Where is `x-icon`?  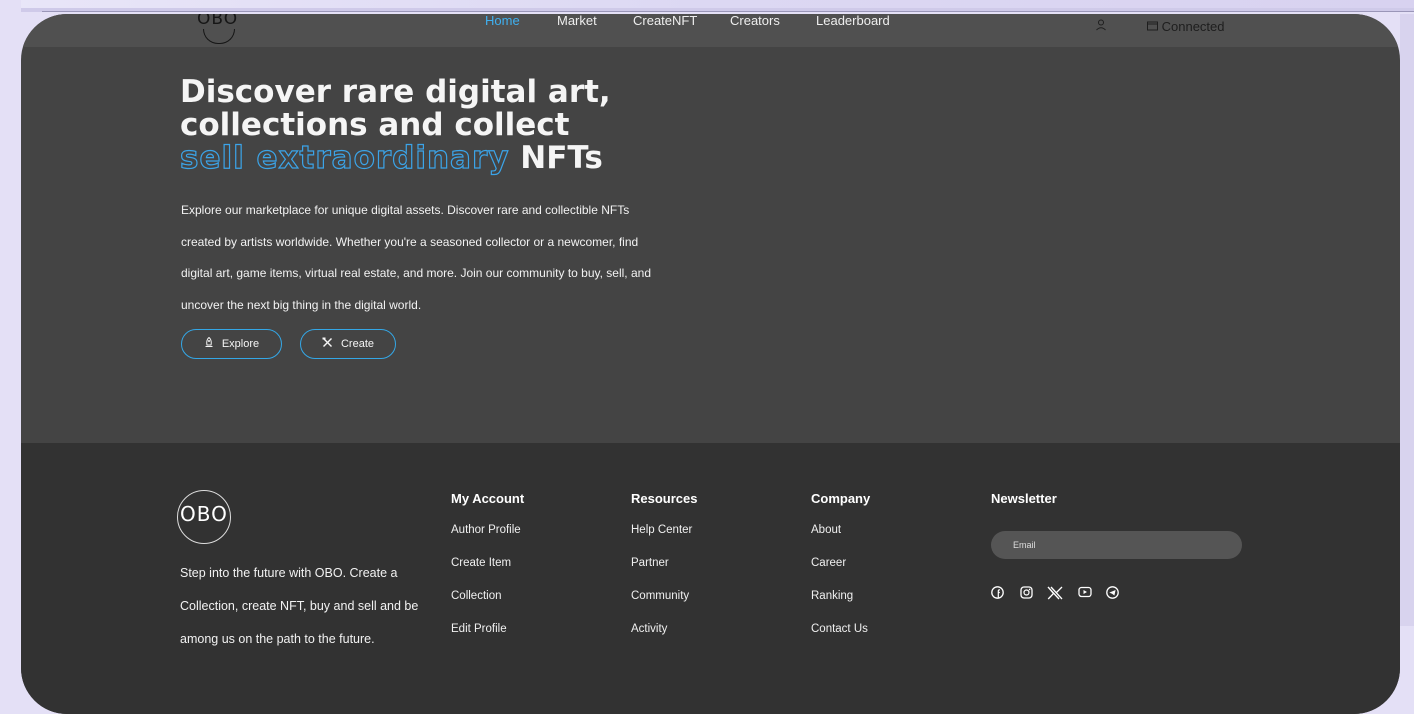 x-icon is located at coordinates (1055, 595).